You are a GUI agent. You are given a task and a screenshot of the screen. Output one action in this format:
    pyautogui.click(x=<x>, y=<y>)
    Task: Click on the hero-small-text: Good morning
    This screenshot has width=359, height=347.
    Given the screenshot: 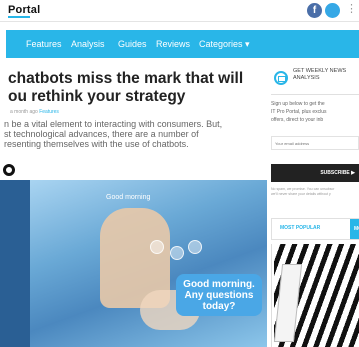 What is the action you would take?
    pyautogui.click(x=128, y=197)
    